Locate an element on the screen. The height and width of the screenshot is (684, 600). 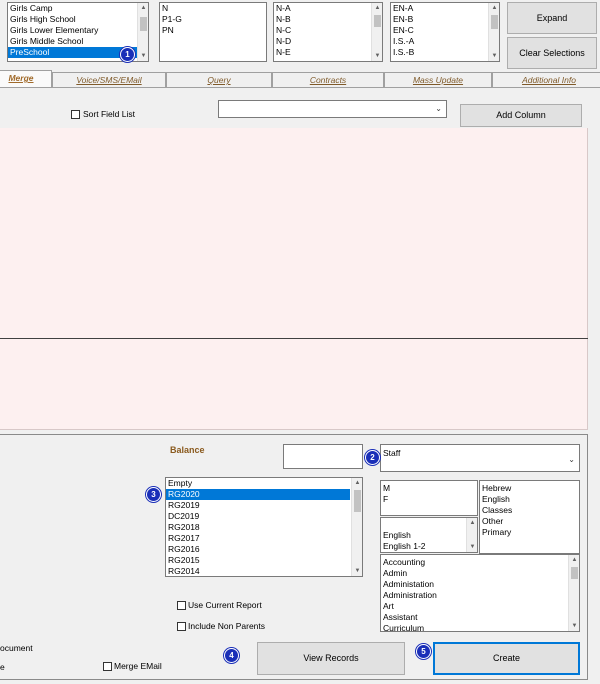
section-list-scrollbar: ▲ ▼ is located at coordinates (376, 32).